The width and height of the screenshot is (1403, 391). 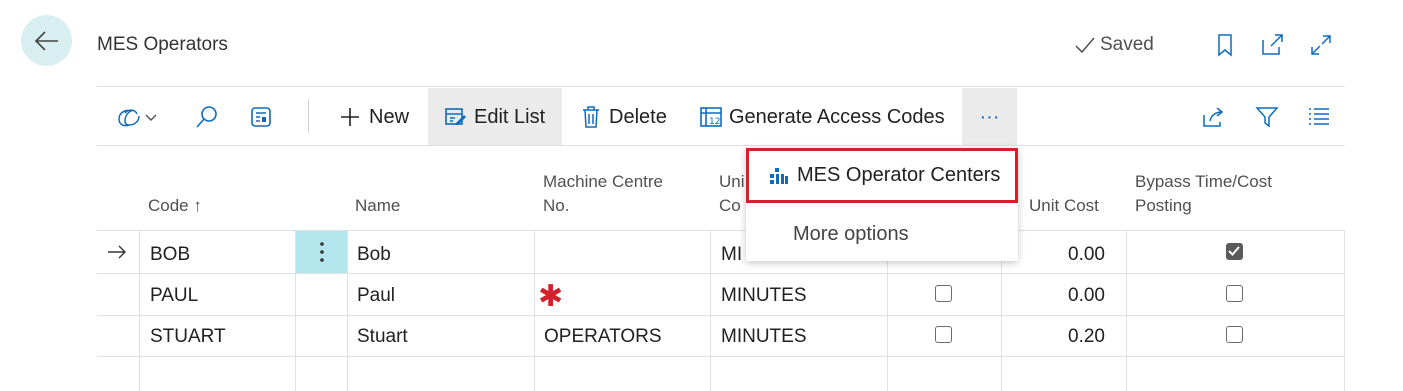 What do you see at coordinates (382, 337) in the screenshot?
I see `cell-name: Stuart` at bounding box center [382, 337].